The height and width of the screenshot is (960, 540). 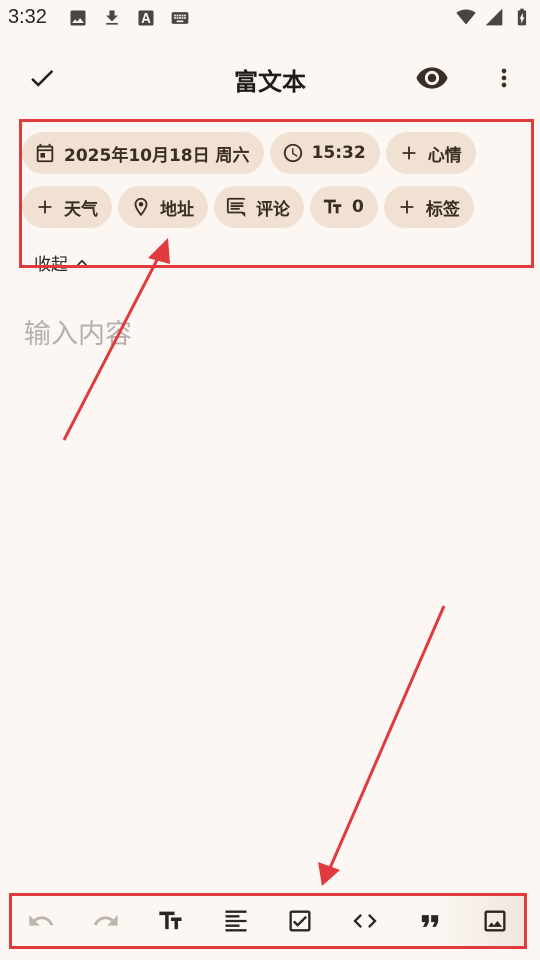 I want to click on checkbox-icon, so click(x=300, y=921).